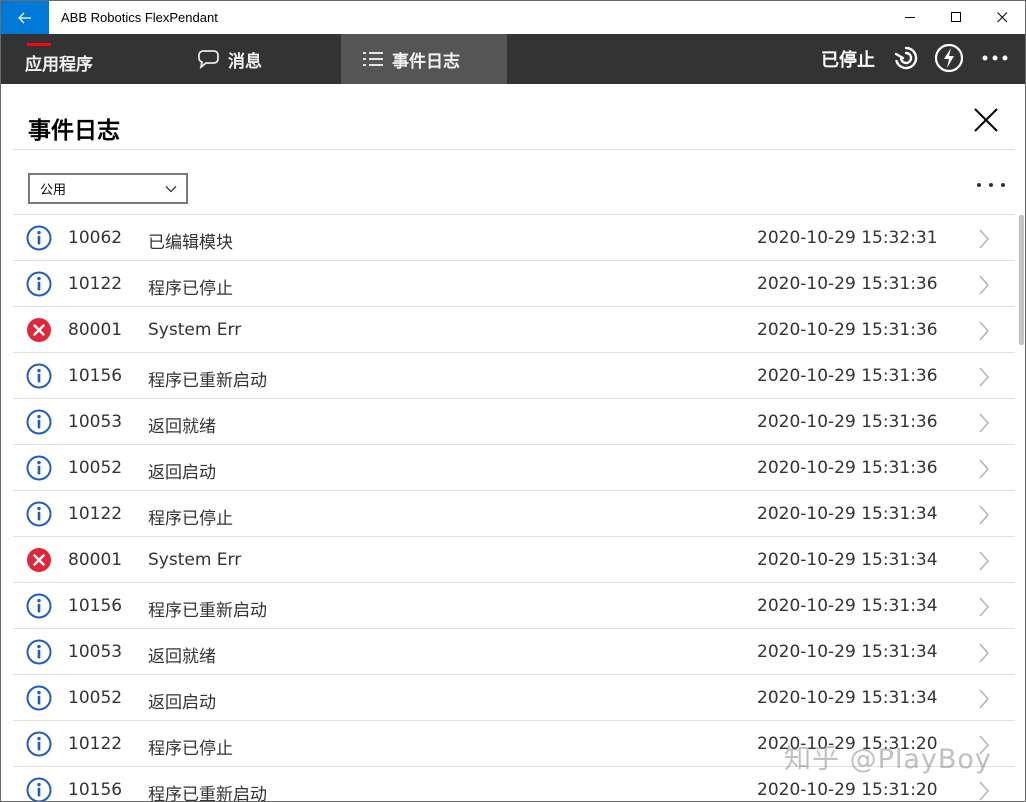 Image resolution: width=1026 pixels, height=802 pixels. Describe the element at coordinates (182, 703) in the screenshot. I see `event-title: 返回启动` at that location.